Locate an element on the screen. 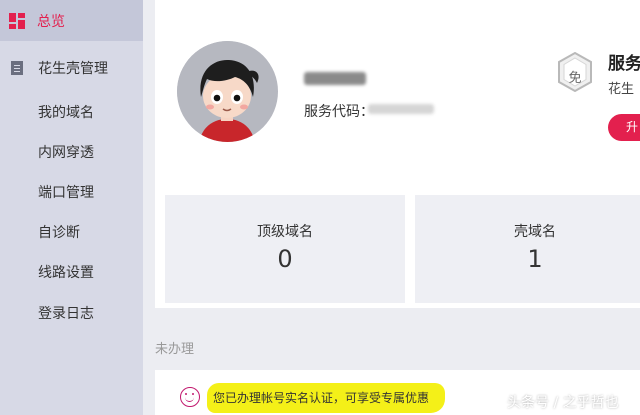 Image resolution: width=640 pixels, height=415 pixels. cartoon-avatar-icon is located at coordinates (227, 91).